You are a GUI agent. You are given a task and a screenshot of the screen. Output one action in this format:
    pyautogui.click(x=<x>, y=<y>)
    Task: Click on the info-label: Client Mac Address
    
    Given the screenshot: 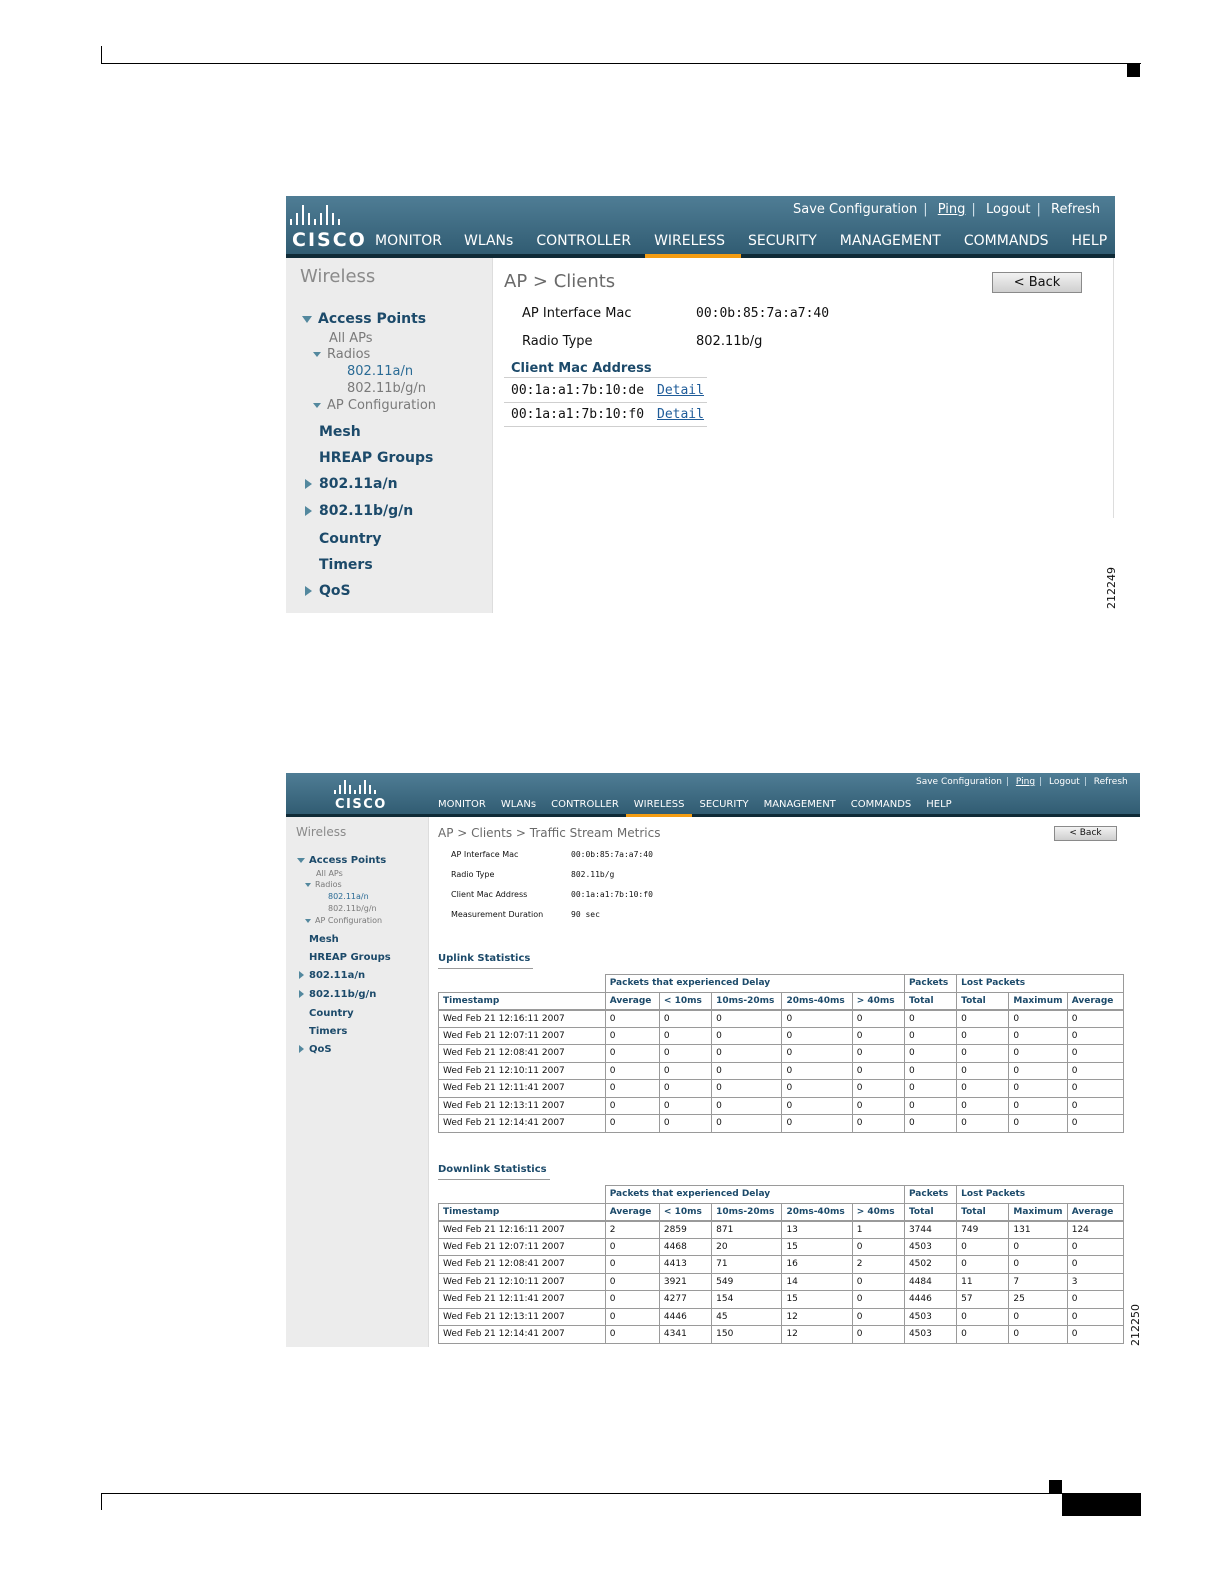 What is the action you would take?
    pyautogui.click(x=489, y=894)
    